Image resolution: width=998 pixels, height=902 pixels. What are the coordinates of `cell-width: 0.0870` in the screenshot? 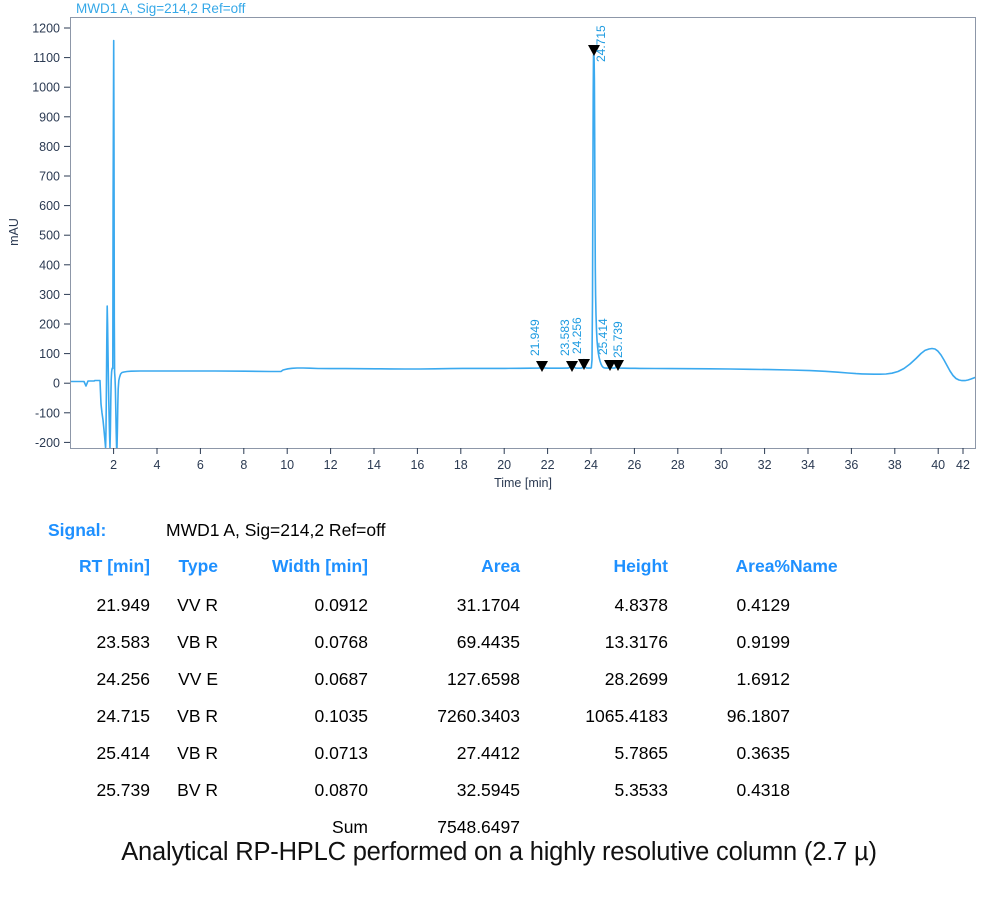 It's located at (341, 790).